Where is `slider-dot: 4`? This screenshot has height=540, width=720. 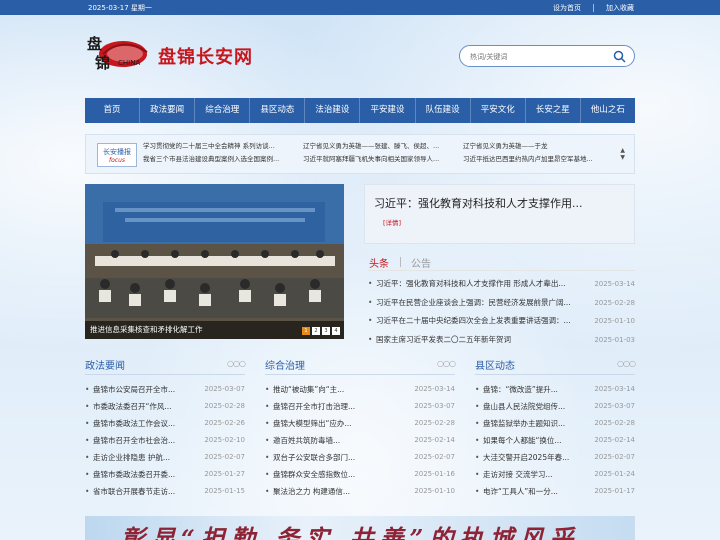 slider-dot: 4 is located at coordinates (336, 331).